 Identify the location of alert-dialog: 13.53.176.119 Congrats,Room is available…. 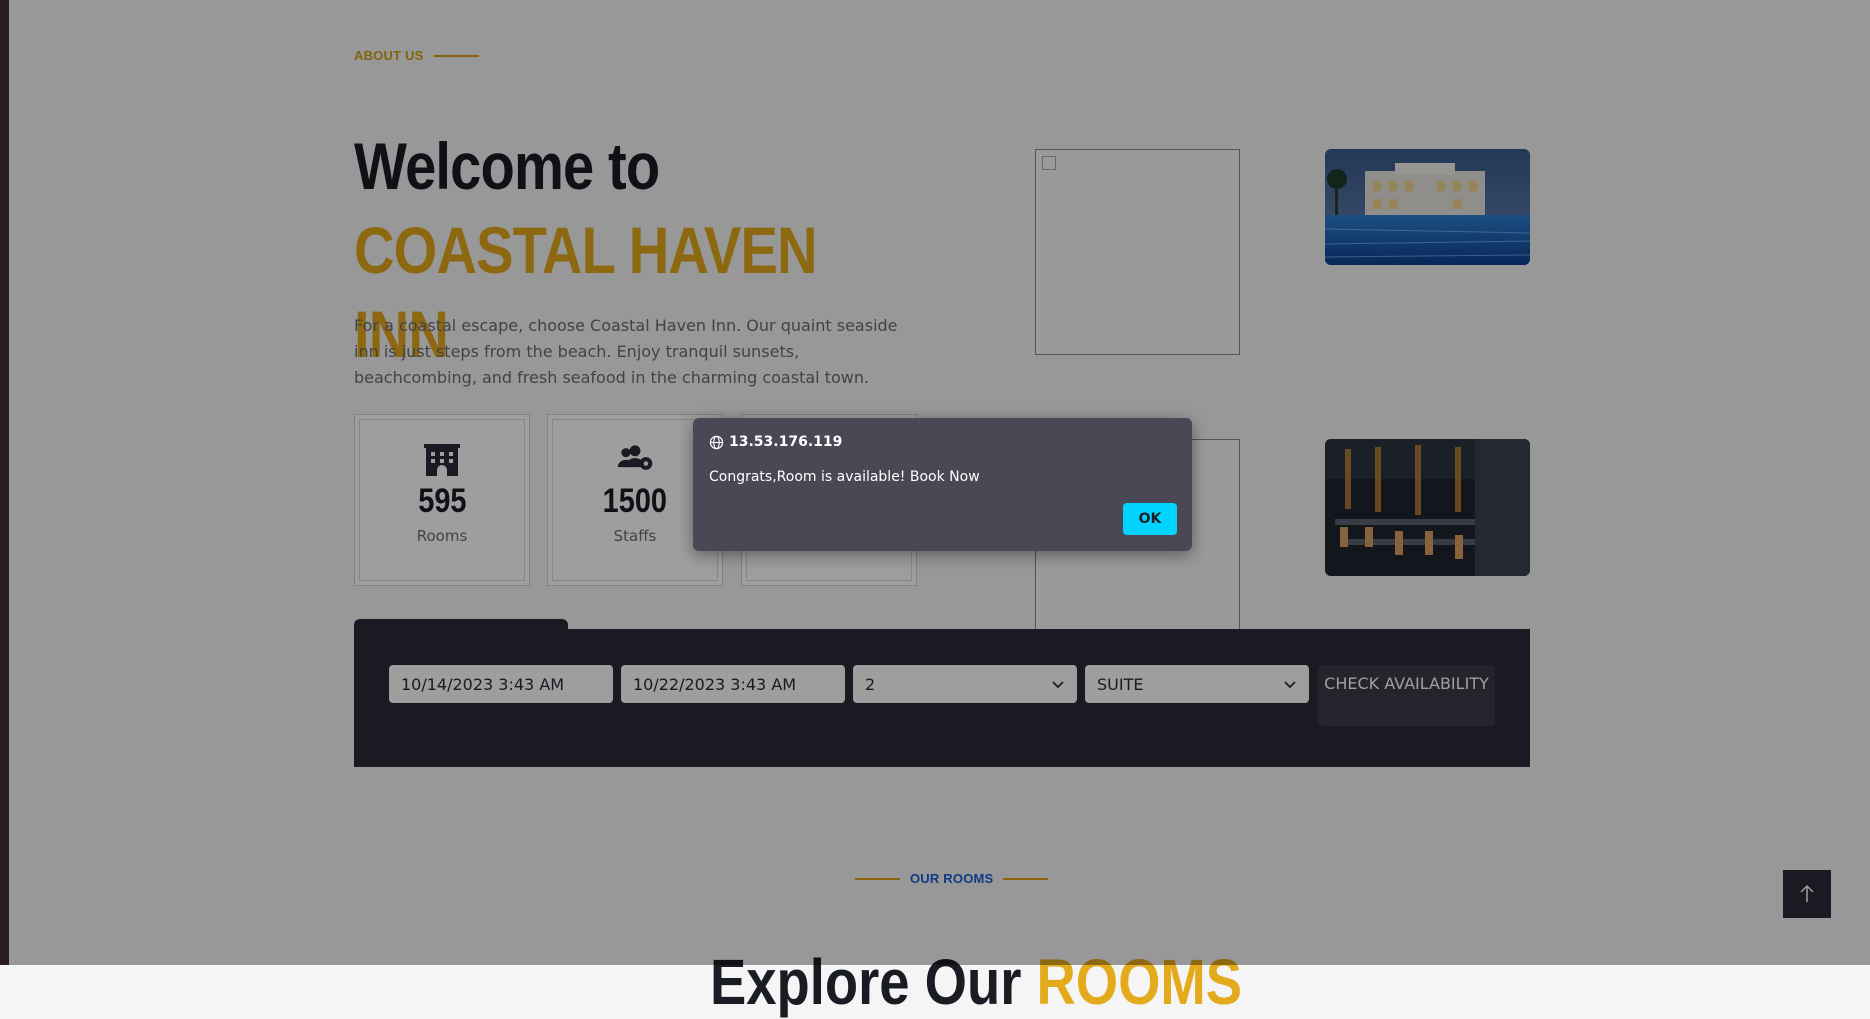
(942, 484).